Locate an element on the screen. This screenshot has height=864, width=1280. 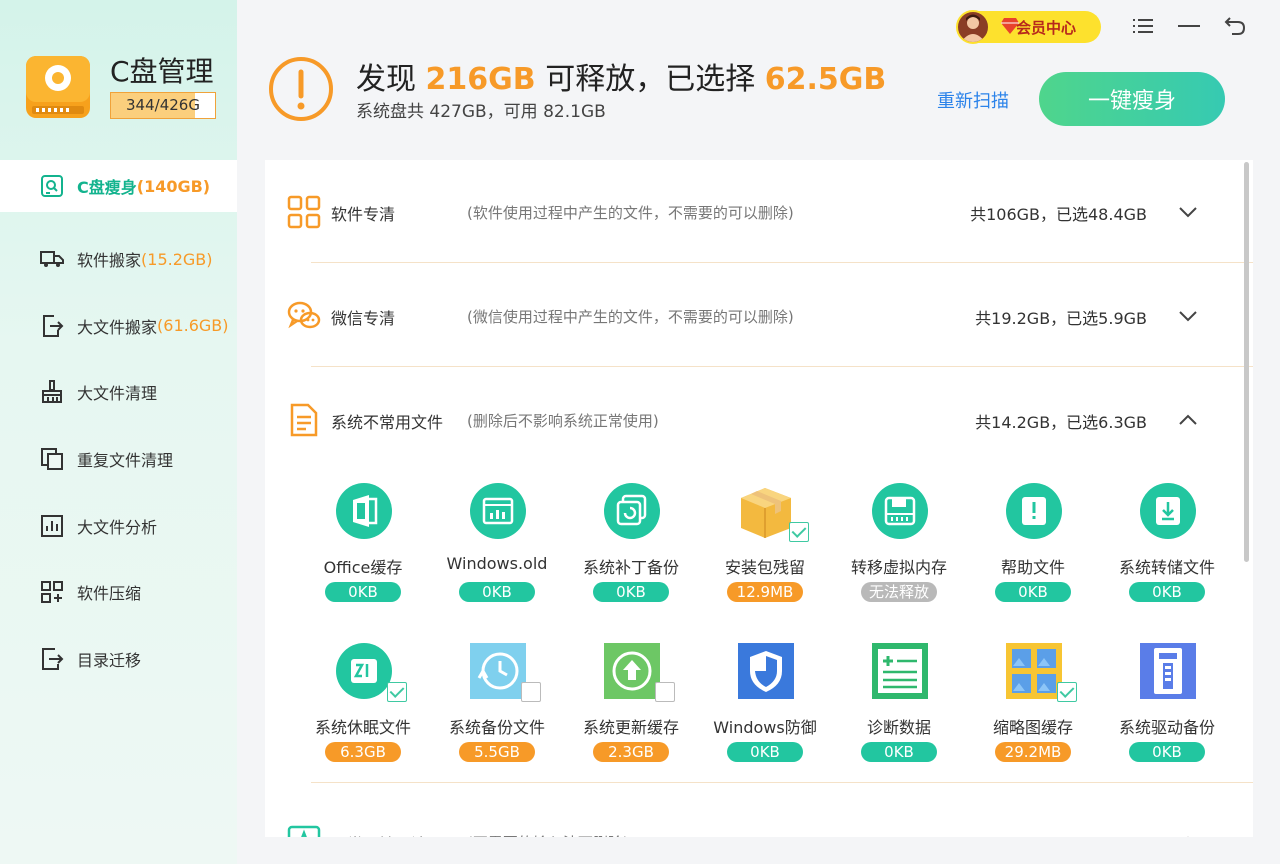
apps-grid-icon is located at coordinates (304, 212).